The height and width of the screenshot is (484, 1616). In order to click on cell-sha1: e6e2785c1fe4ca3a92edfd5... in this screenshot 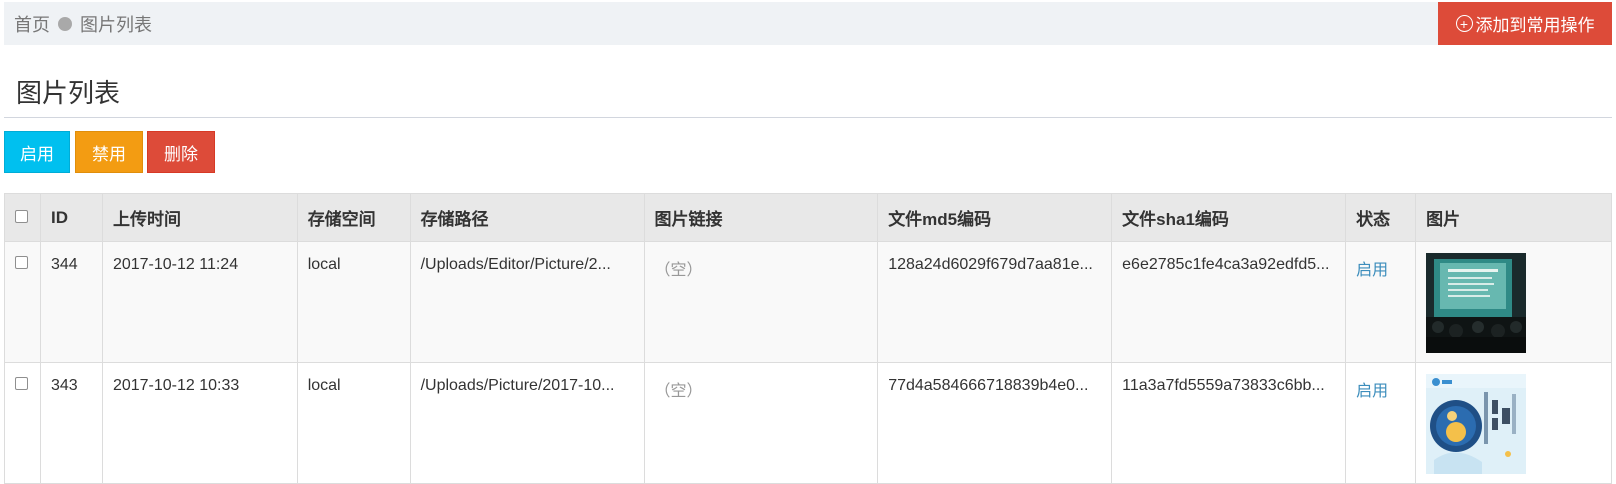, I will do `click(1229, 302)`.